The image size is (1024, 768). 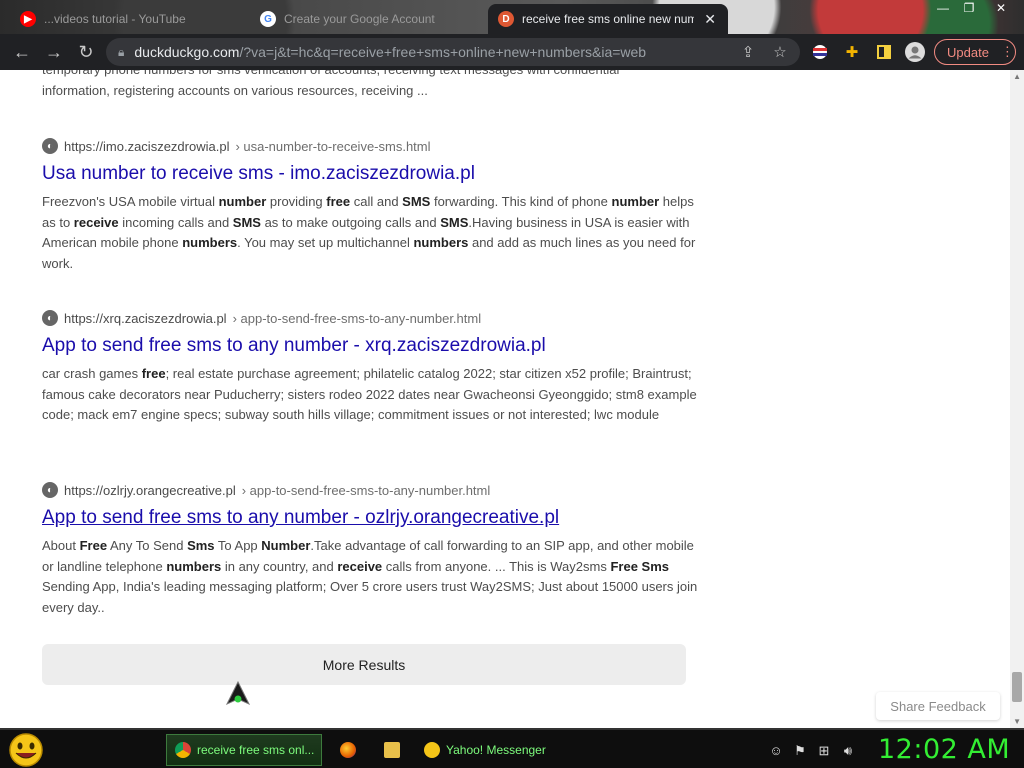 What do you see at coordinates (969, 9) in the screenshot?
I see `restore-button: ❐` at bounding box center [969, 9].